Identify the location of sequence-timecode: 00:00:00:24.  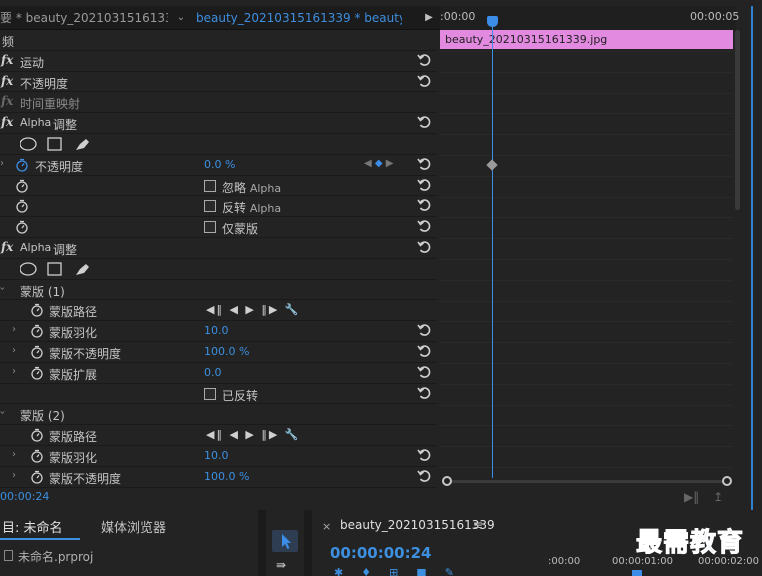
(381, 553).